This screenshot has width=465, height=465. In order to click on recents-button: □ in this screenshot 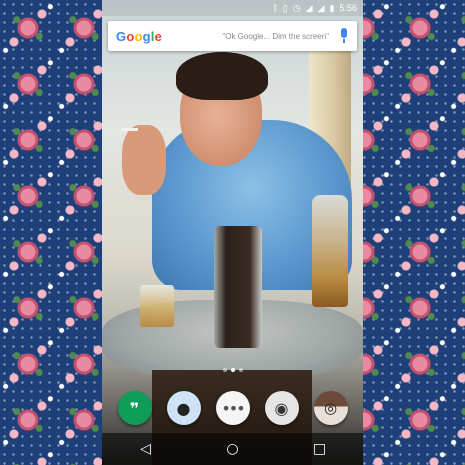, I will do `click(320, 449)`.